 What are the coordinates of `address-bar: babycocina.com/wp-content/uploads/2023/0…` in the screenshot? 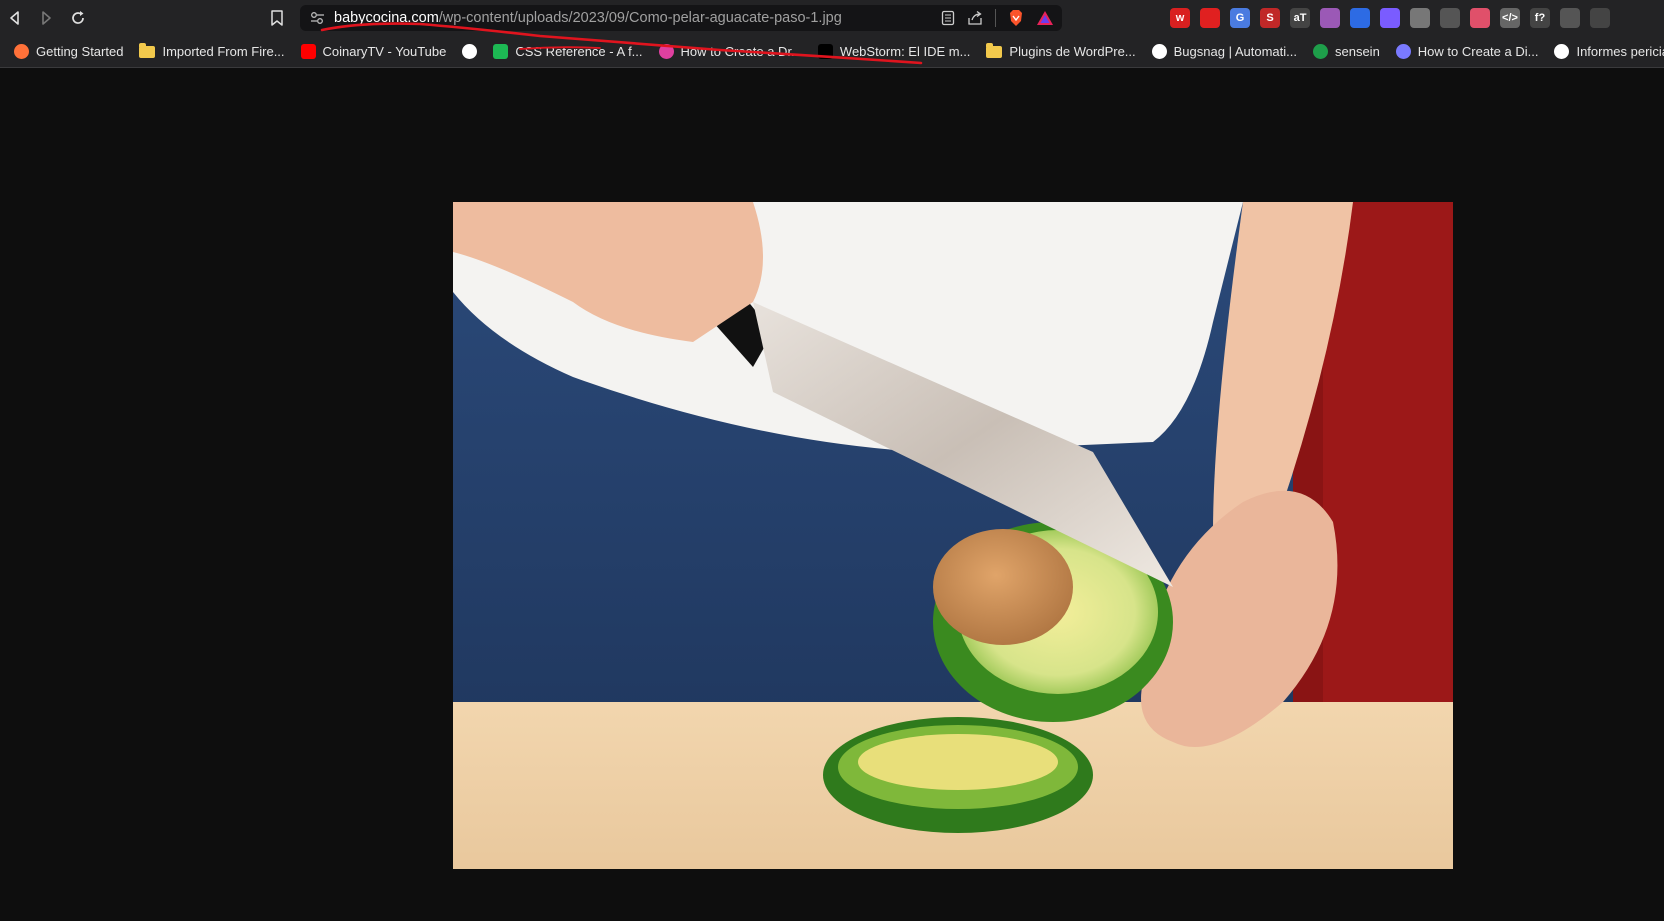 It's located at (681, 18).